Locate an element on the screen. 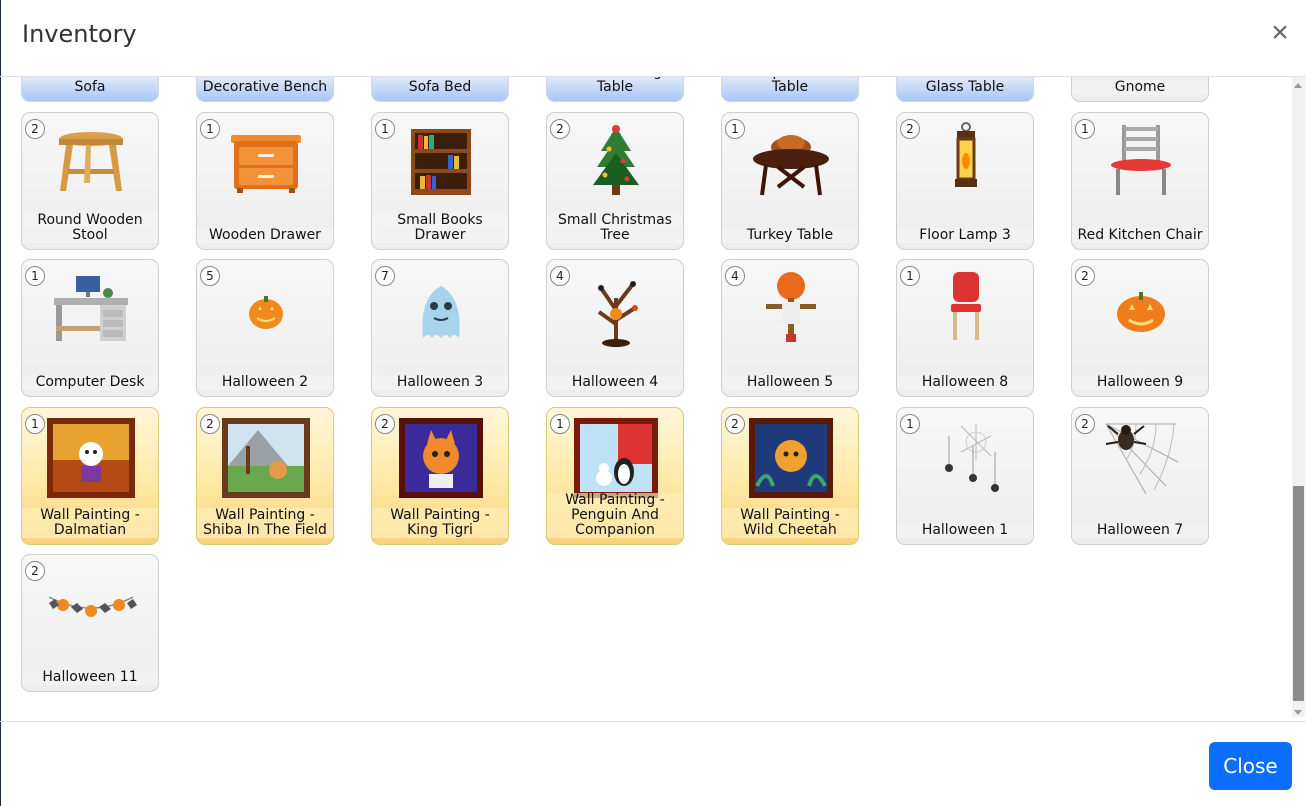  item-label: Halloween 8 is located at coordinates (965, 382).